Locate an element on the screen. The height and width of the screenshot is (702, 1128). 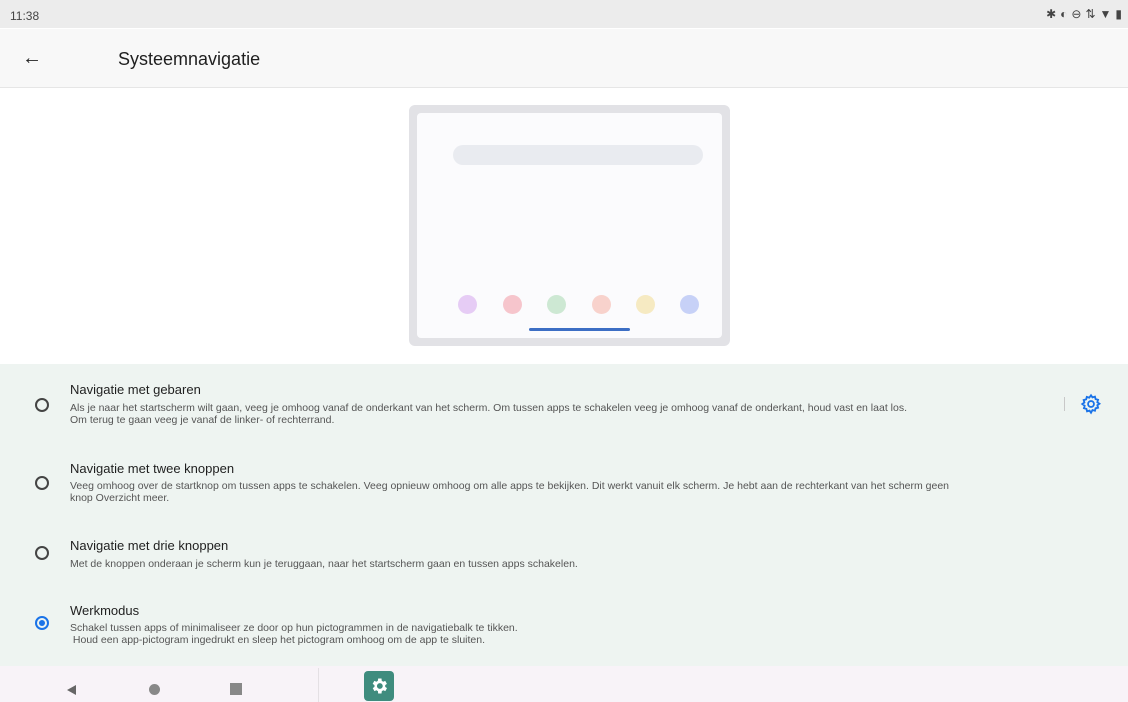
wifi-icon: ▼ is located at coordinates (1105, 14).